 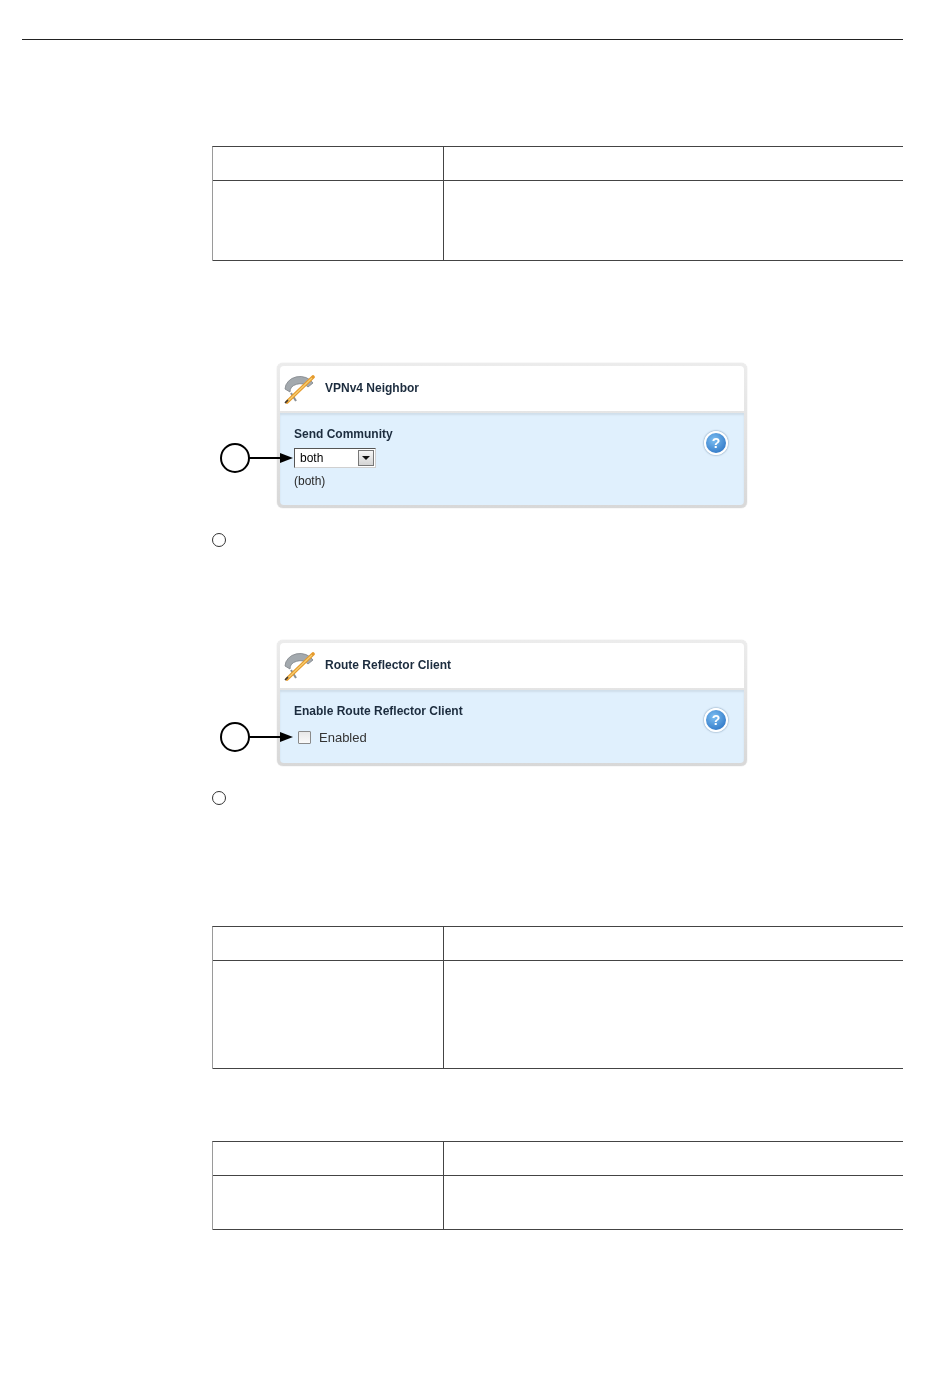 What do you see at coordinates (310, 481) in the screenshot?
I see `field-hint: (both)` at bounding box center [310, 481].